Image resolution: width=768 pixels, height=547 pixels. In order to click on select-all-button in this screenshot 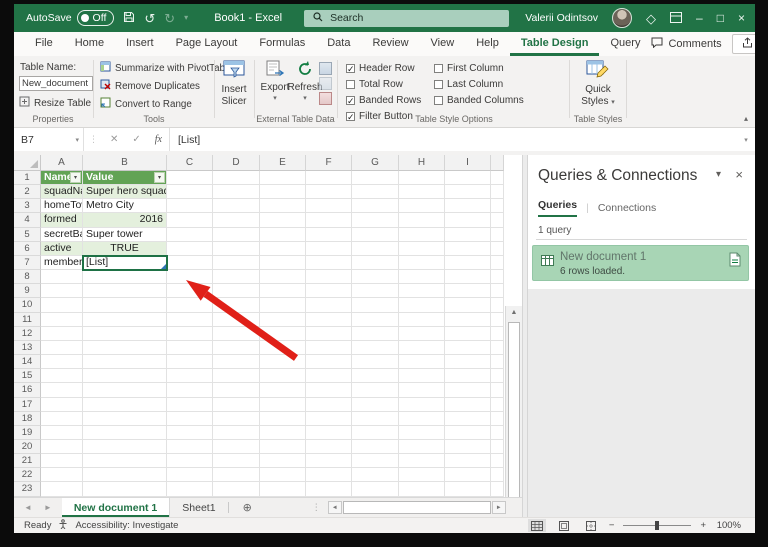, I will do `click(27, 163)`.